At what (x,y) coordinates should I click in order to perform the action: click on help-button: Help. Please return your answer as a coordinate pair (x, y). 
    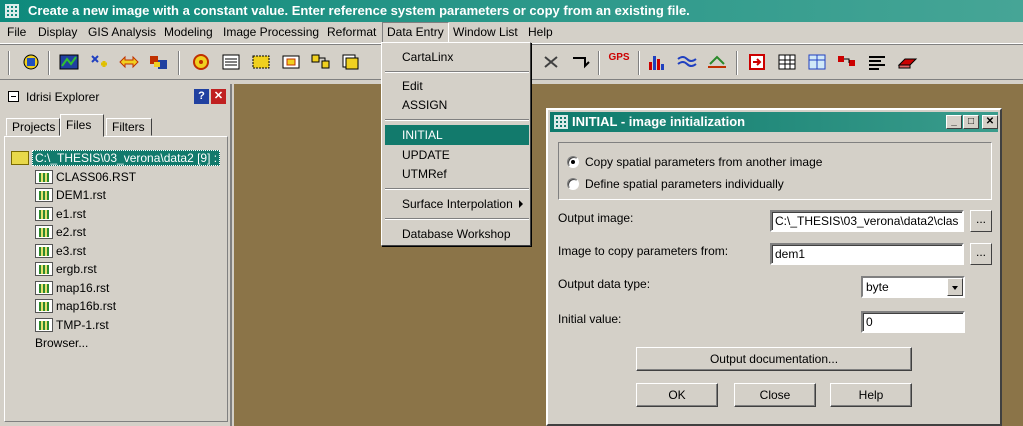
    Looking at the image, I should click on (871, 395).